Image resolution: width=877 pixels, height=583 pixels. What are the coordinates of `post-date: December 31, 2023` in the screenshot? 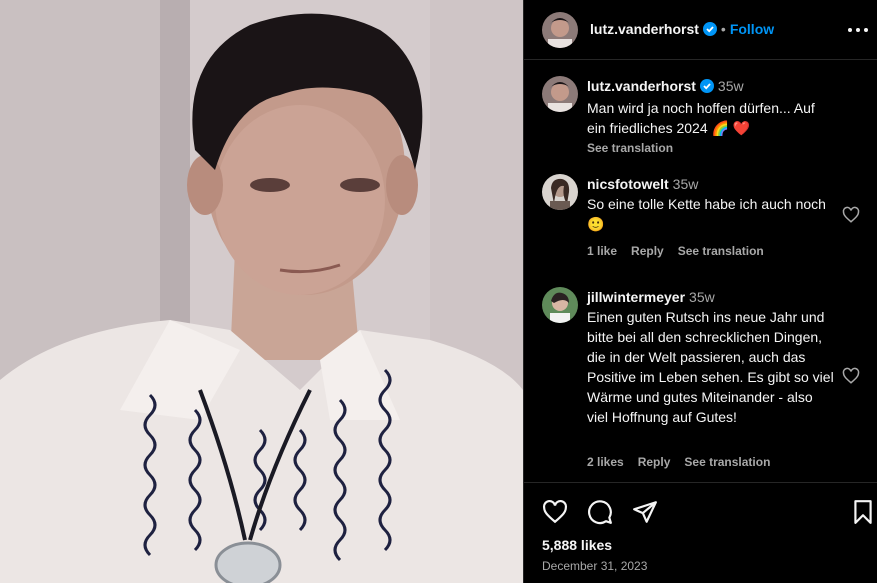 It's located at (595, 566).